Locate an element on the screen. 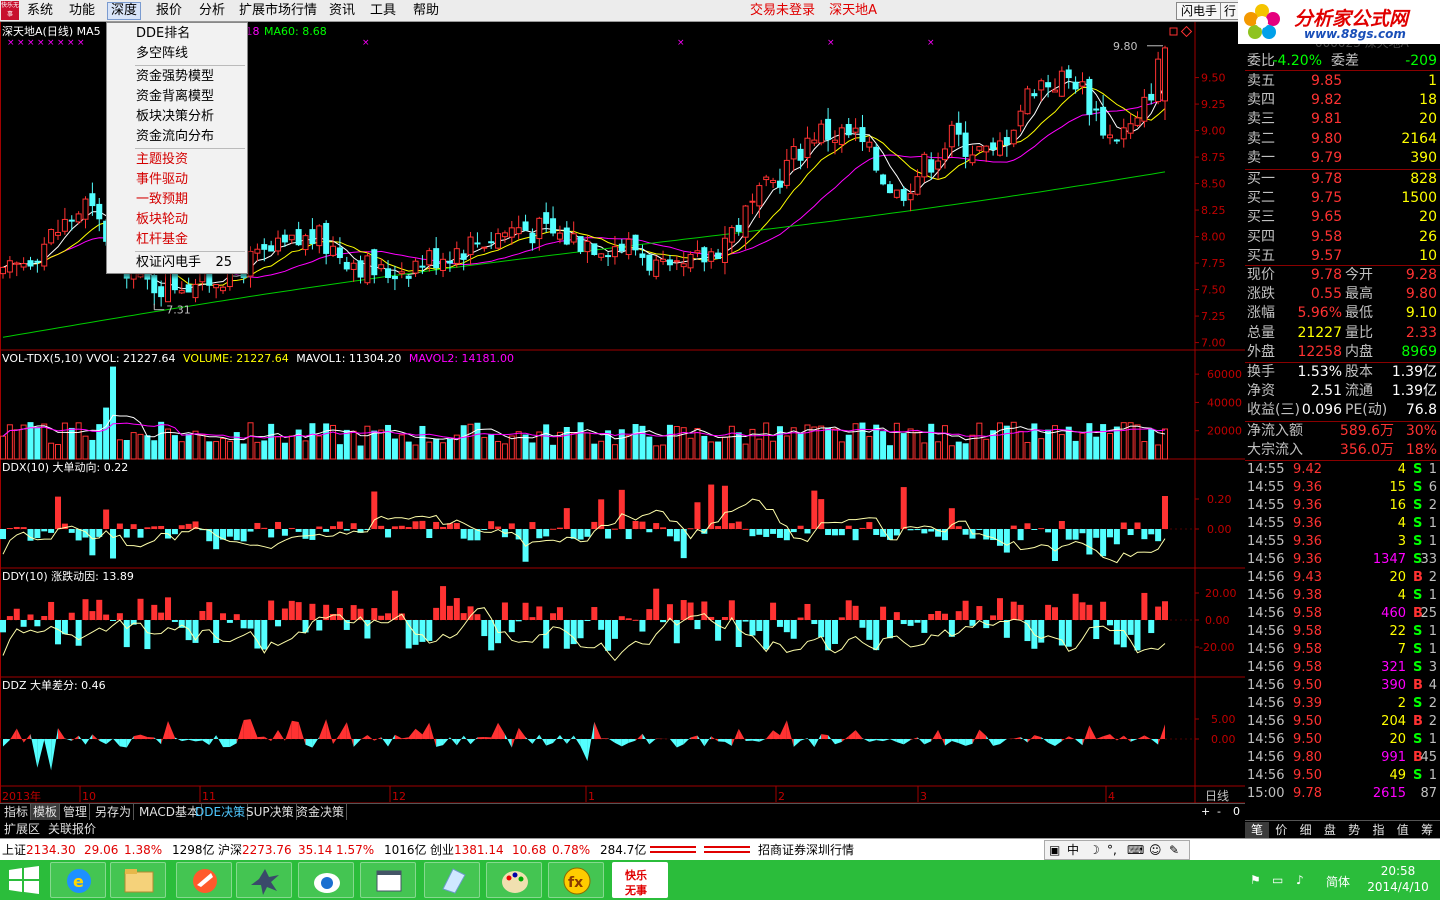 The image size is (1440, 900). tray-monitor-icon: ▭ is located at coordinates (1277, 880).